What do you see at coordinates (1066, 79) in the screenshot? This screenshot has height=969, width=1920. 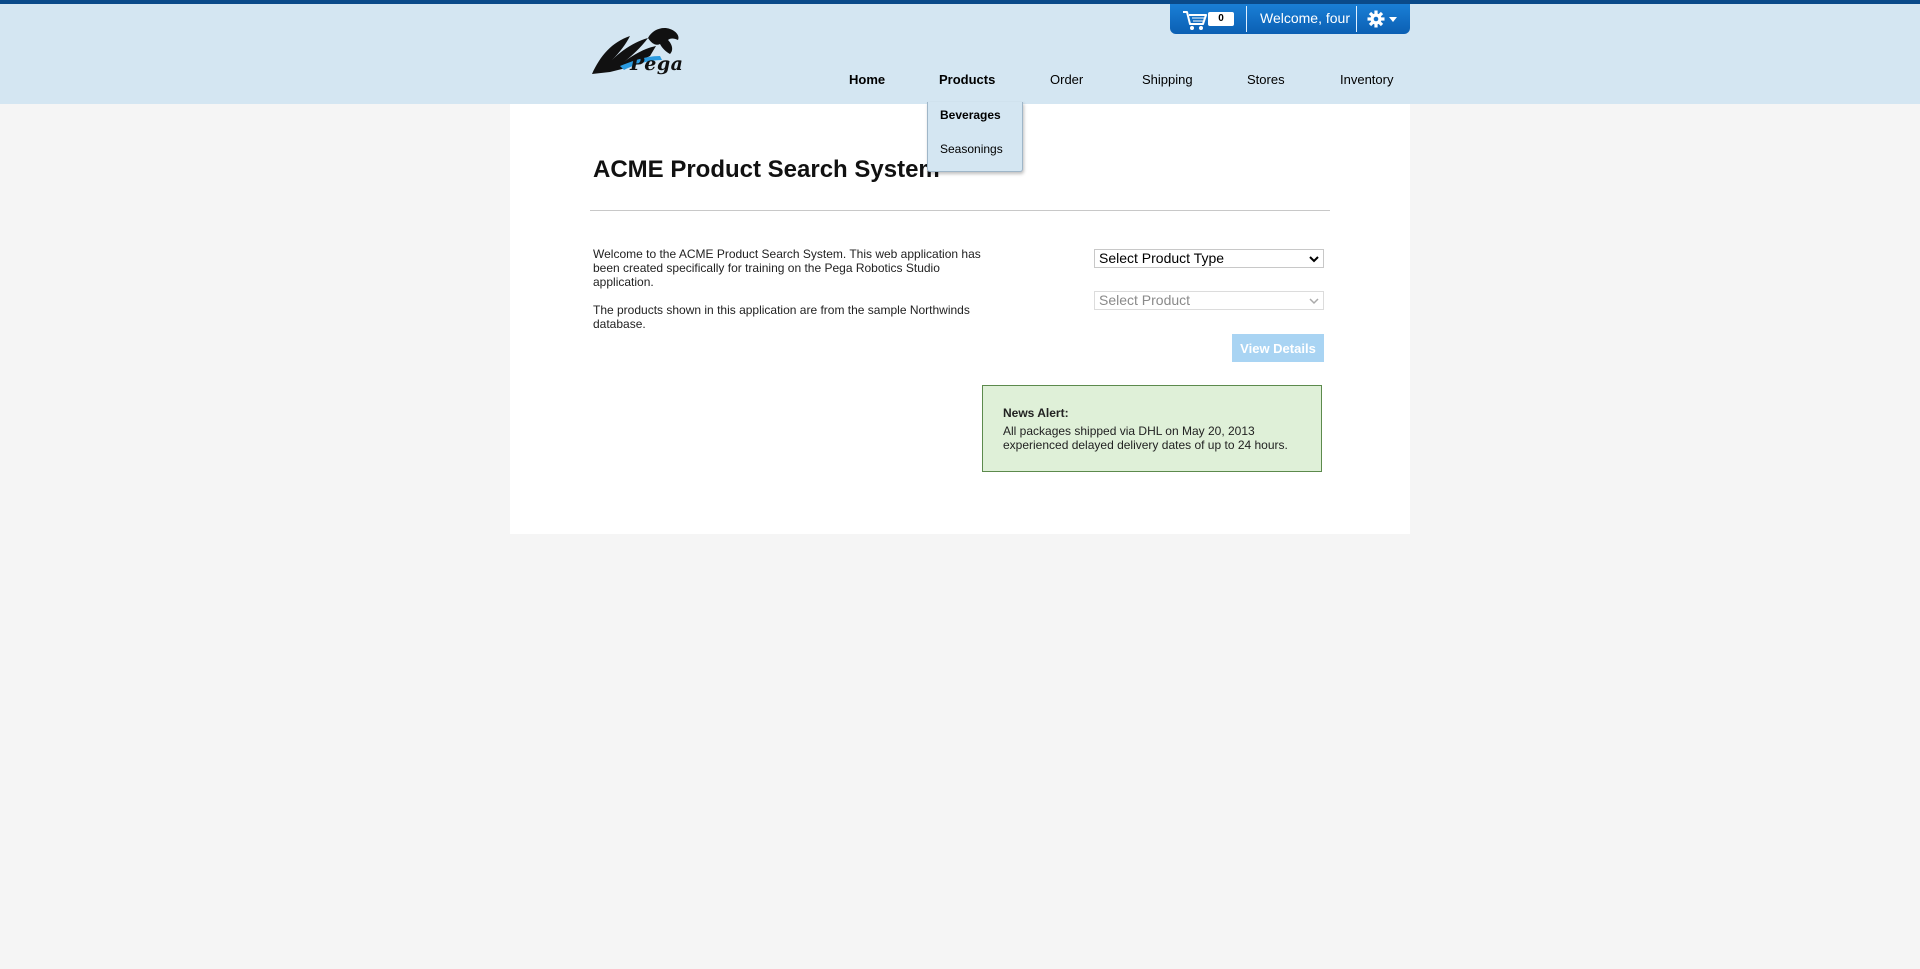 I see `nav-order: Order` at bounding box center [1066, 79].